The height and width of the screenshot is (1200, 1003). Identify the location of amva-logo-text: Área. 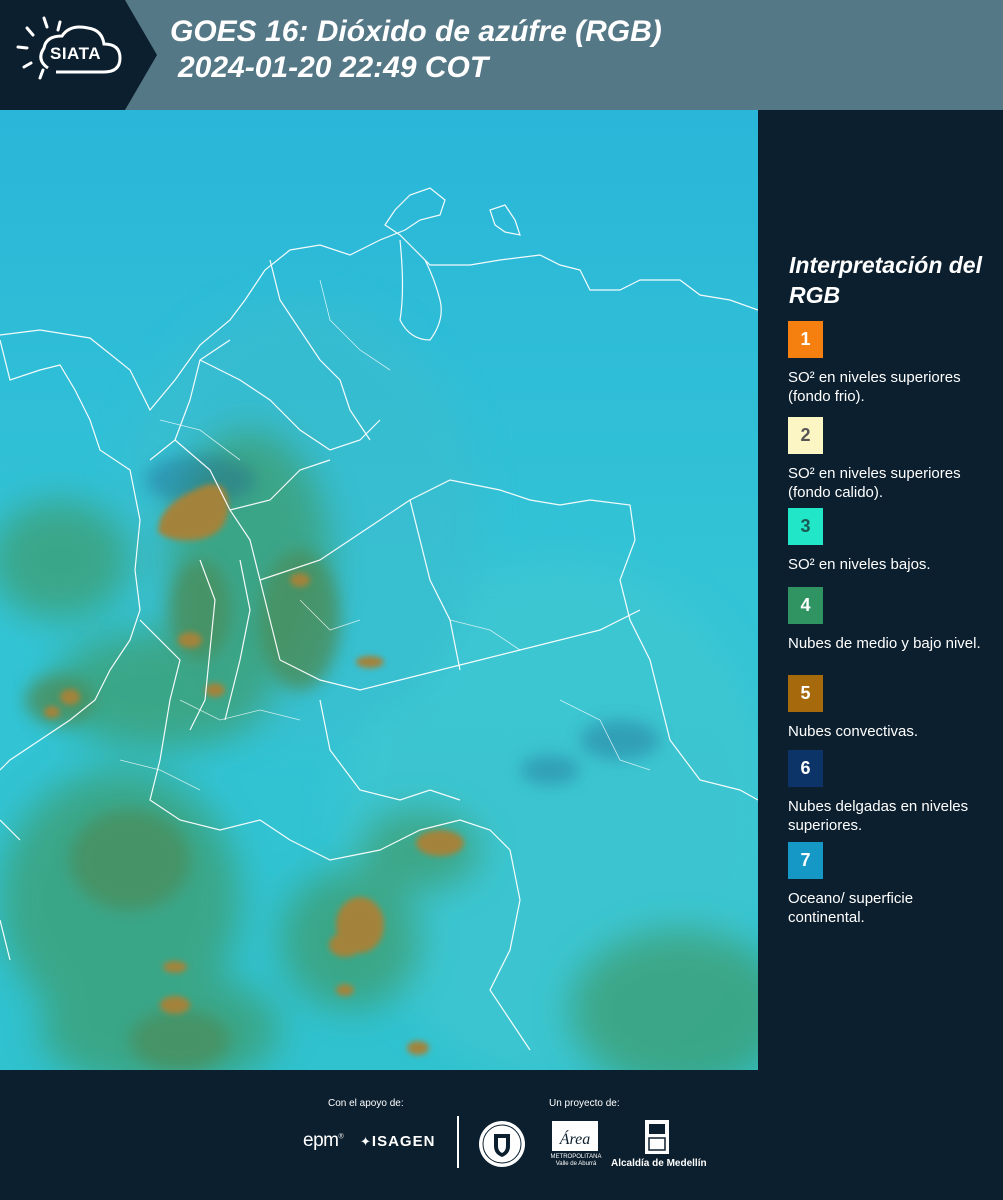
(575, 1138).